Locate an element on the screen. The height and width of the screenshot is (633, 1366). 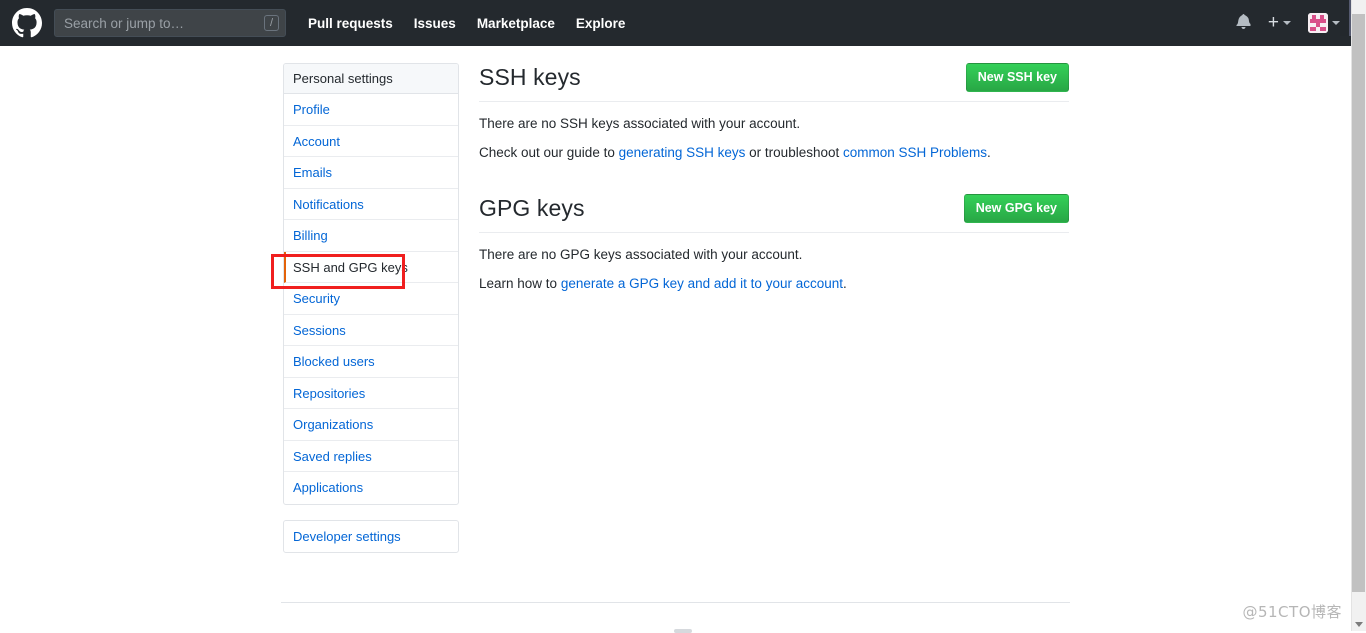
ssh-guide-middle: or troubleshoot is located at coordinates (794, 152).